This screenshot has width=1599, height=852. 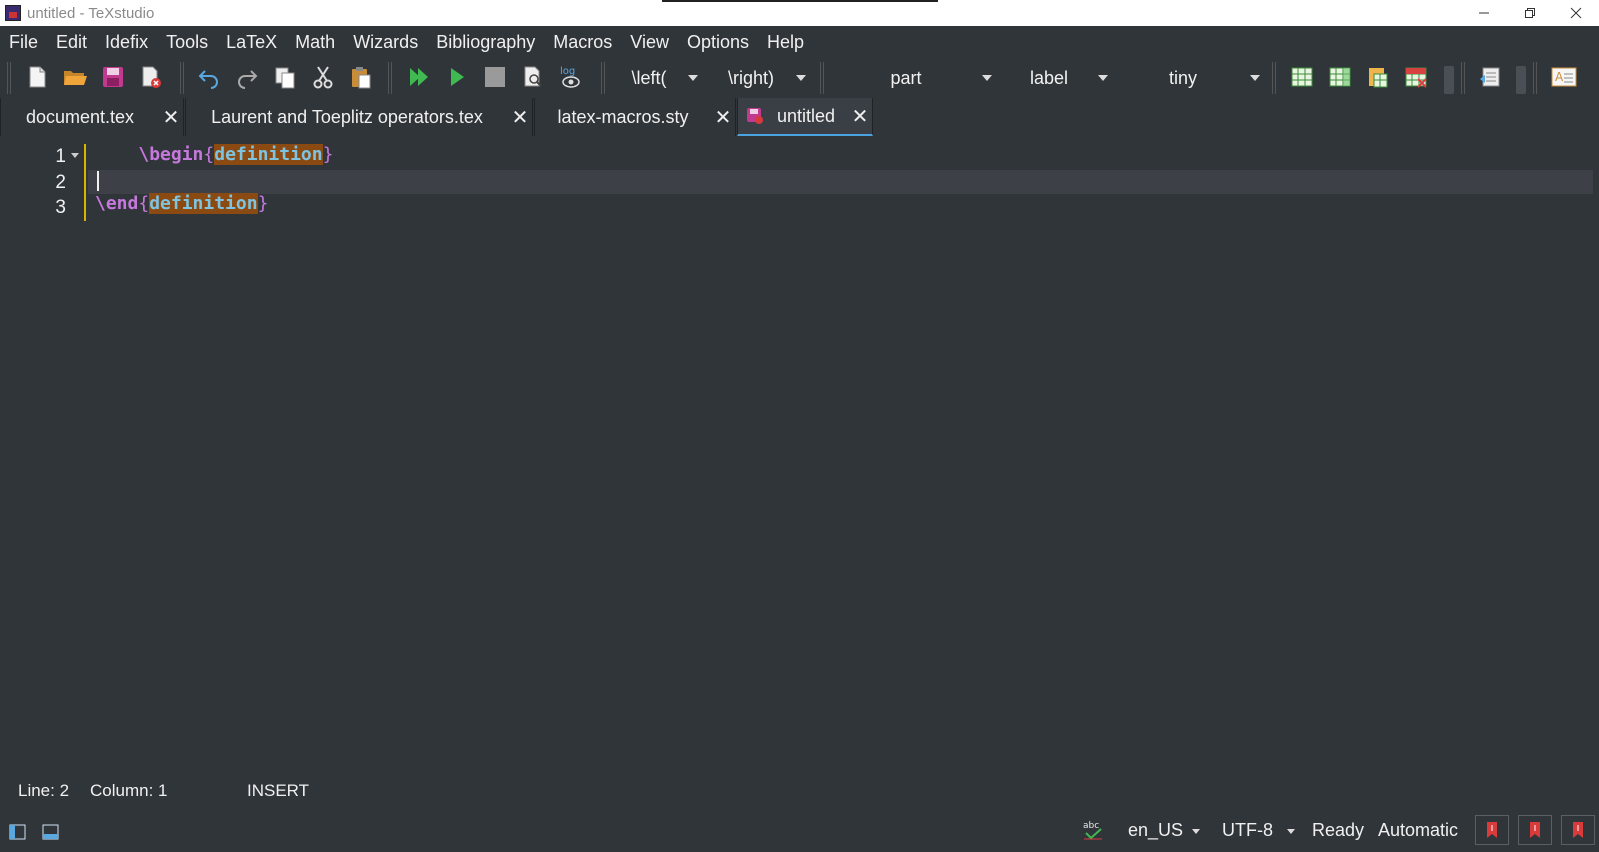 I want to click on undo-button, so click(x=209, y=77).